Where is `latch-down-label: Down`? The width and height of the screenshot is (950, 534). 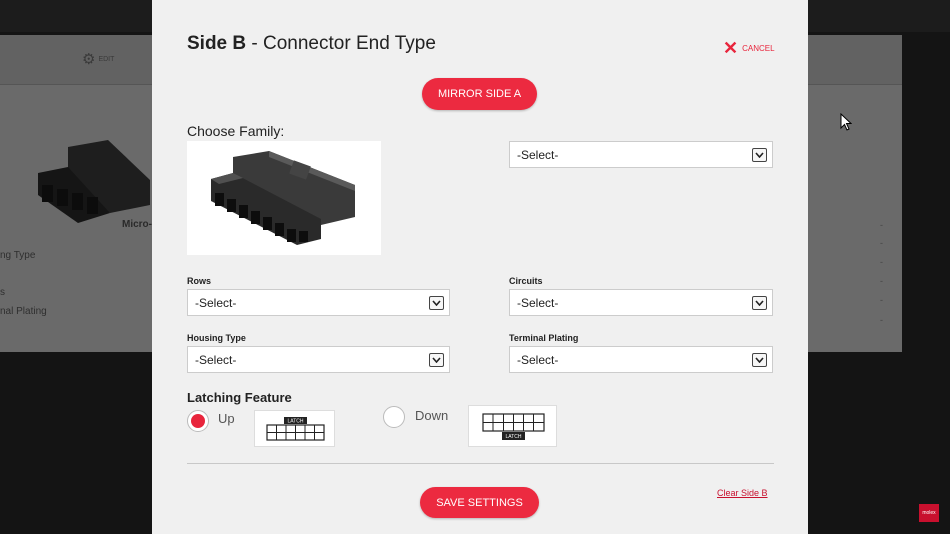 latch-down-label: Down is located at coordinates (432, 415).